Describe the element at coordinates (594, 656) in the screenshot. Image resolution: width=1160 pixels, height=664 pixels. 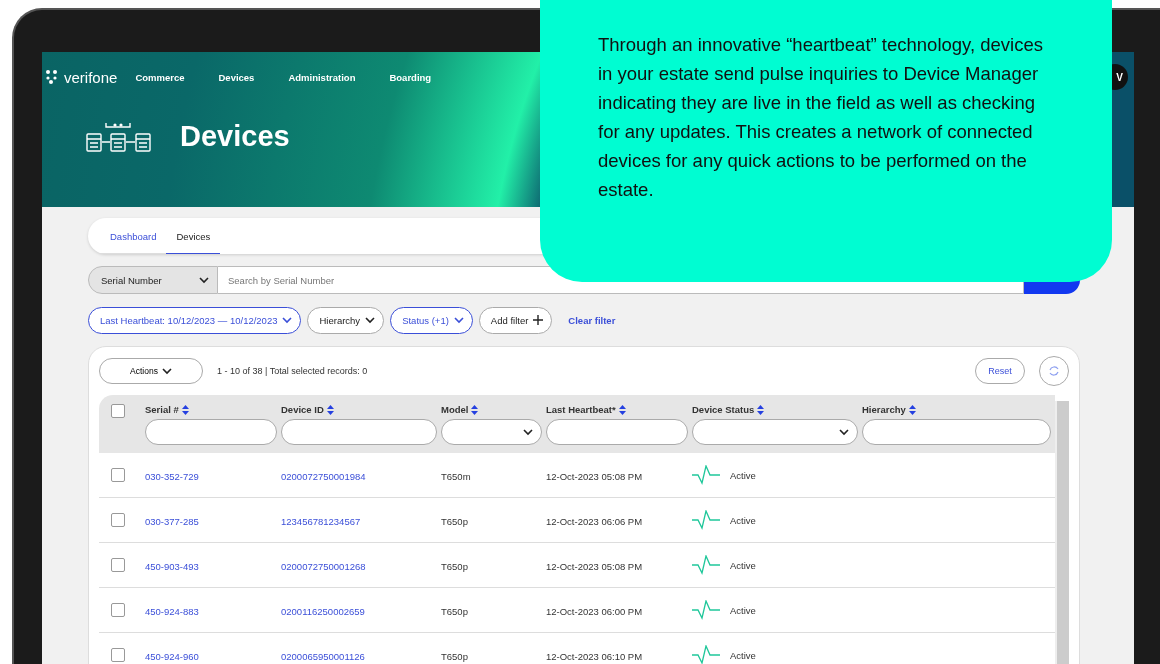
I see `table-cell: 12-Oct-2023 06:10 PM` at that location.